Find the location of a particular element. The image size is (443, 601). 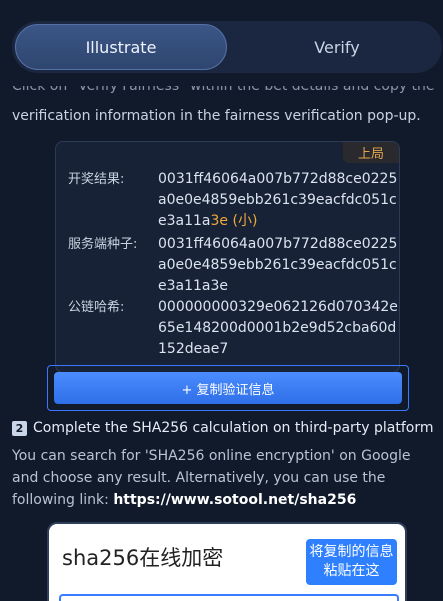

result-size: (小) is located at coordinates (243, 221).